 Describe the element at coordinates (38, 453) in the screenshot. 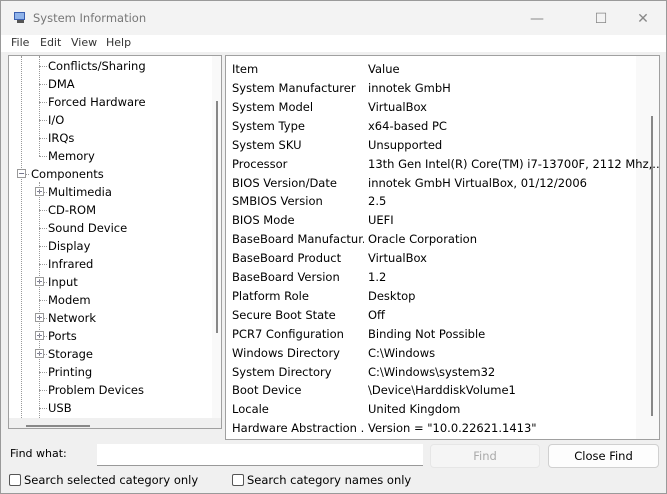

I see `find-what-label: Find what:` at that location.